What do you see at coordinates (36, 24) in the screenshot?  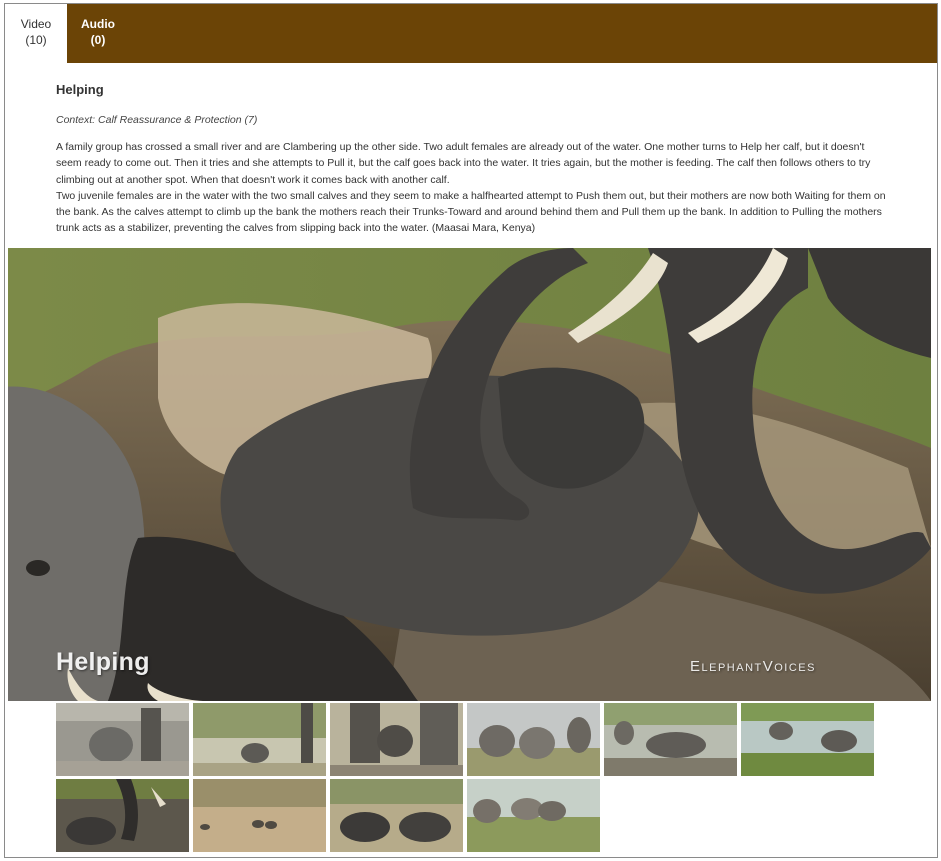 I see `tab-video-label: Video` at bounding box center [36, 24].